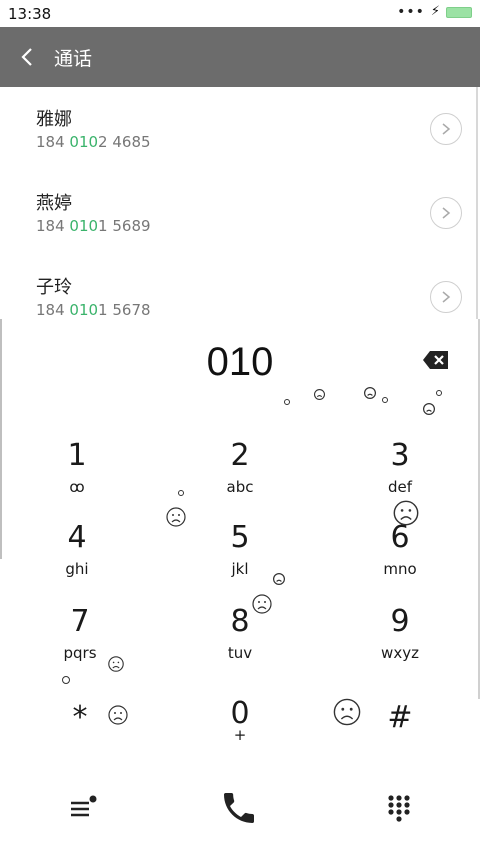 Image resolution: width=480 pixels, height=853 pixels. I want to click on contact-name: 子玲, so click(54, 287).